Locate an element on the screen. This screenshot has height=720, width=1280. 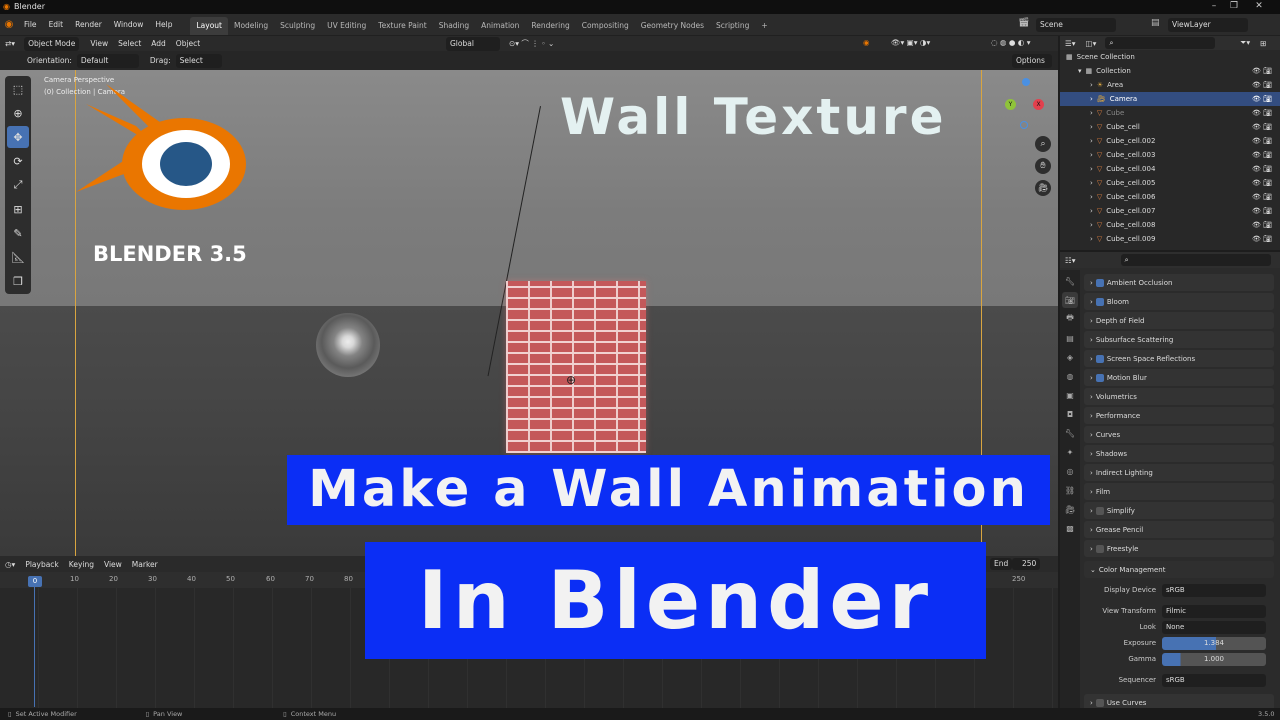
scale-icon: ⤢ is located at coordinates (18, 185).